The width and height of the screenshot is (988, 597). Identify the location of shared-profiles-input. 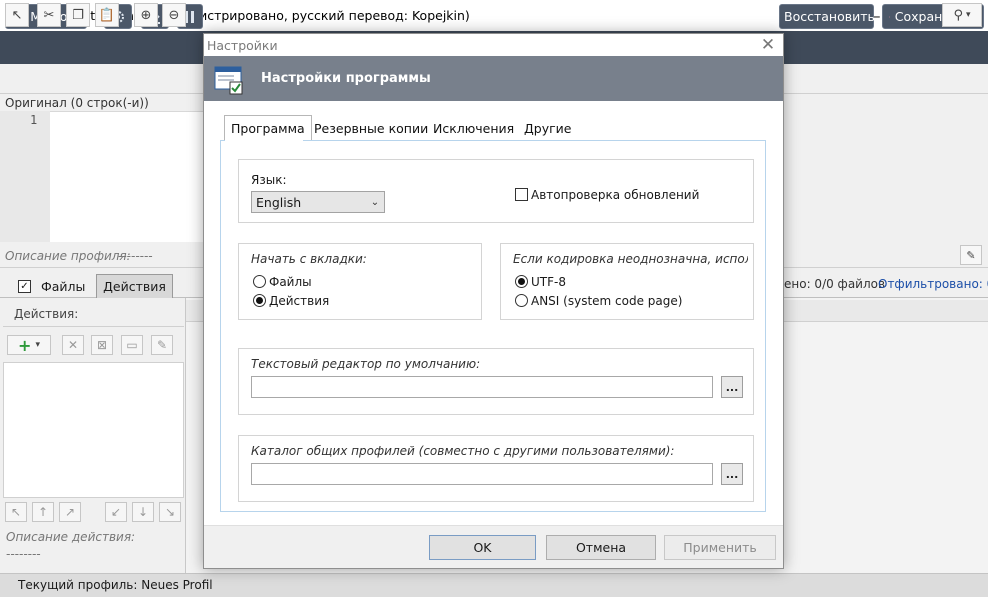
(482, 474).